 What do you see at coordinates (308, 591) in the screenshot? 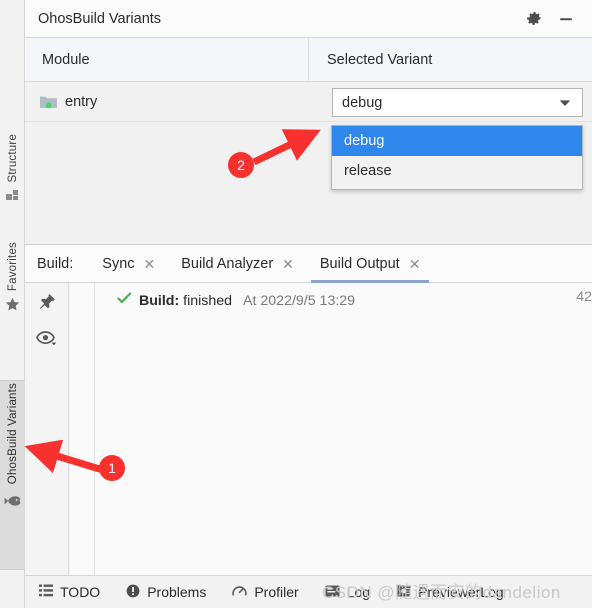
I see `status-bar: TODO Problems Profiler Log PreviewerLog` at bounding box center [308, 591].